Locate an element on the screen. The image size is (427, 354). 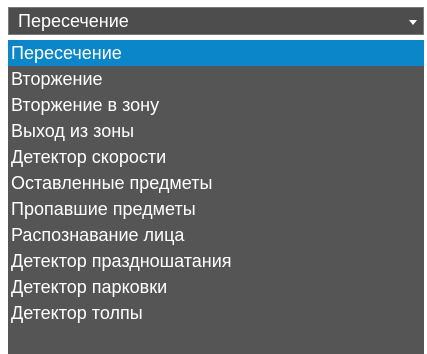
dropdown-select-box: Пересечение is located at coordinates (216, 21).